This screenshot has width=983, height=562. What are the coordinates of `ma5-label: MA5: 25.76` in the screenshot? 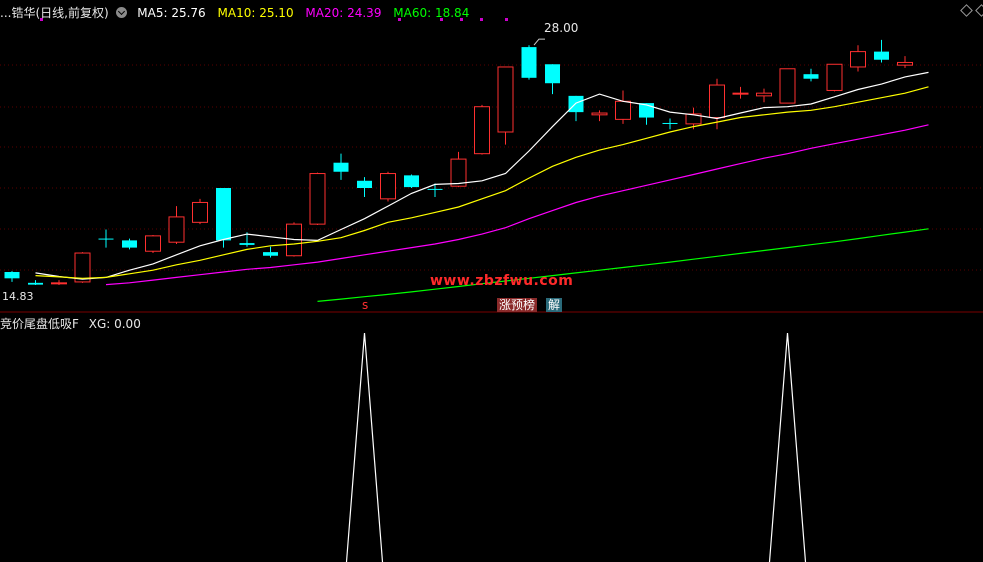 It's located at (171, 13).